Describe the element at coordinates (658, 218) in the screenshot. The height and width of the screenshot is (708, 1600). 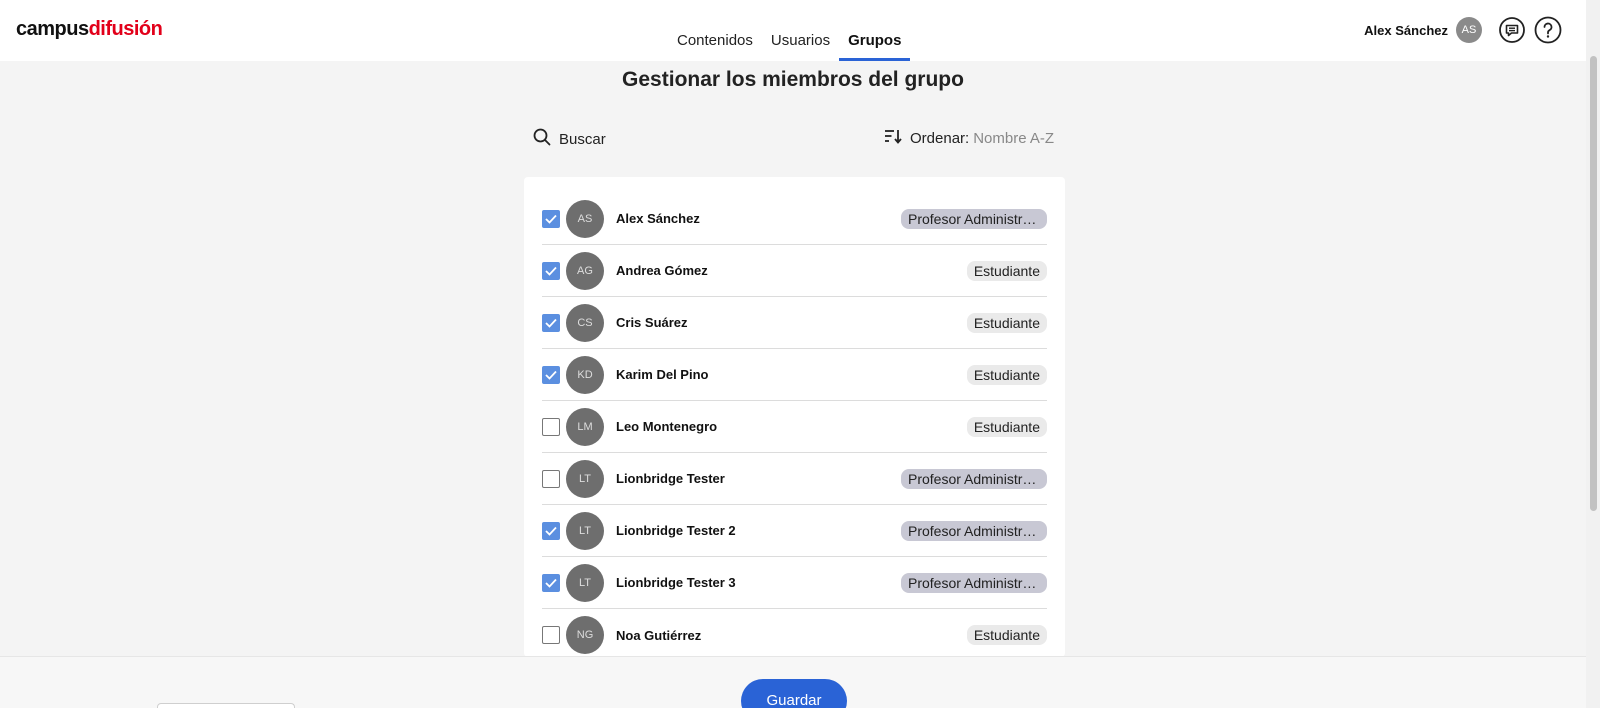
I see `member-name: Alex Sánchez` at that location.